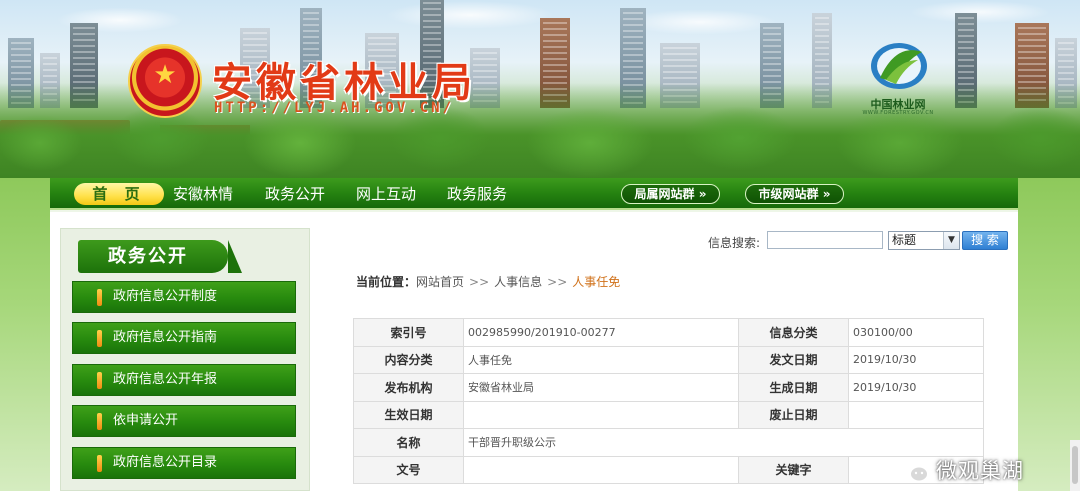  Describe the element at coordinates (898, 113) in the screenshot. I see `china-forestry-logo-subtext: WWW.FORESTRY.GOV.CN` at that location.